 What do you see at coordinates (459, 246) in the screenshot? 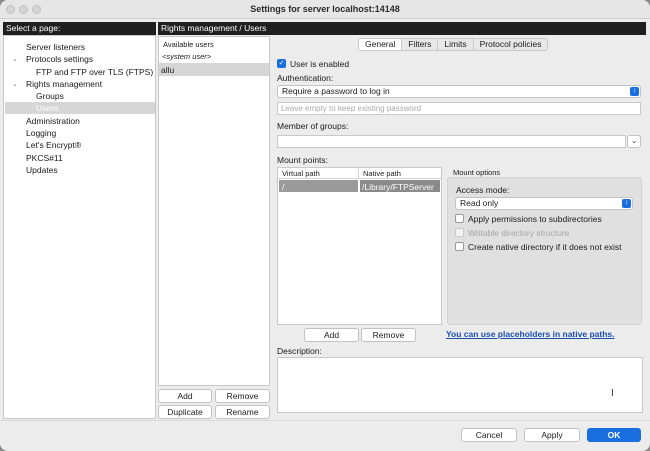
I see `create-native-dir-checkbox` at bounding box center [459, 246].